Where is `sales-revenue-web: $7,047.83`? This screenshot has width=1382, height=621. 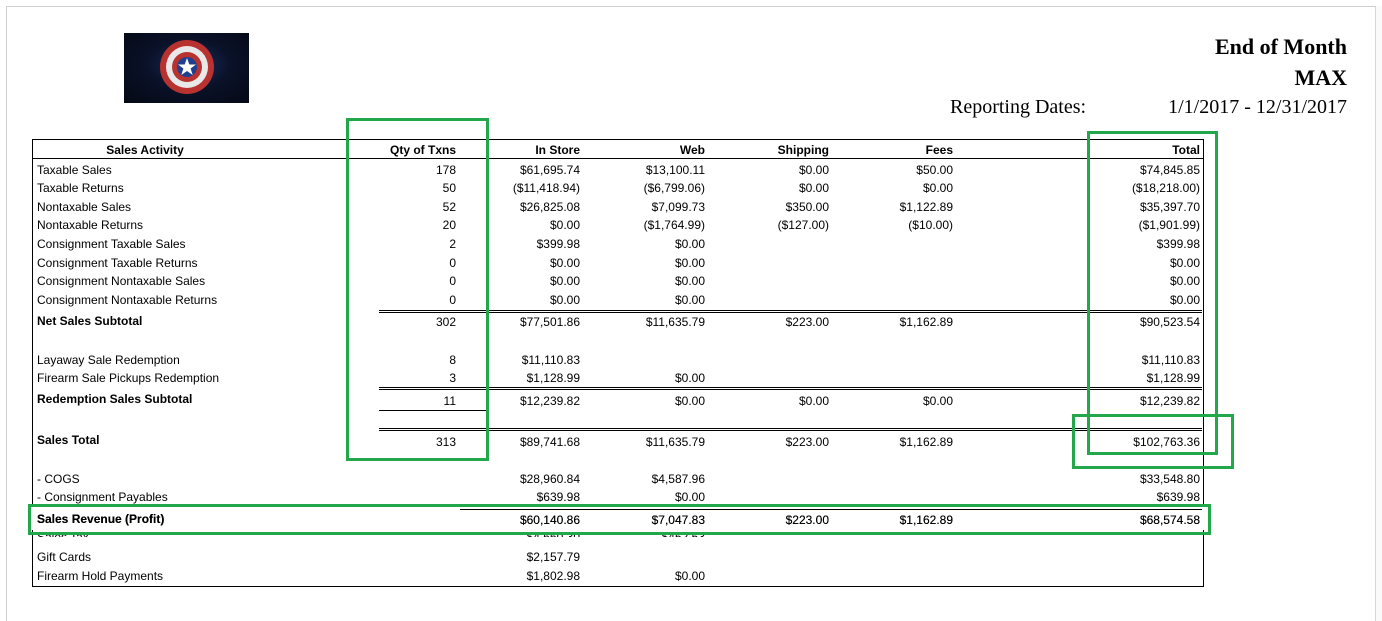 sales-revenue-web: $7,047.83 is located at coordinates (678, 520).